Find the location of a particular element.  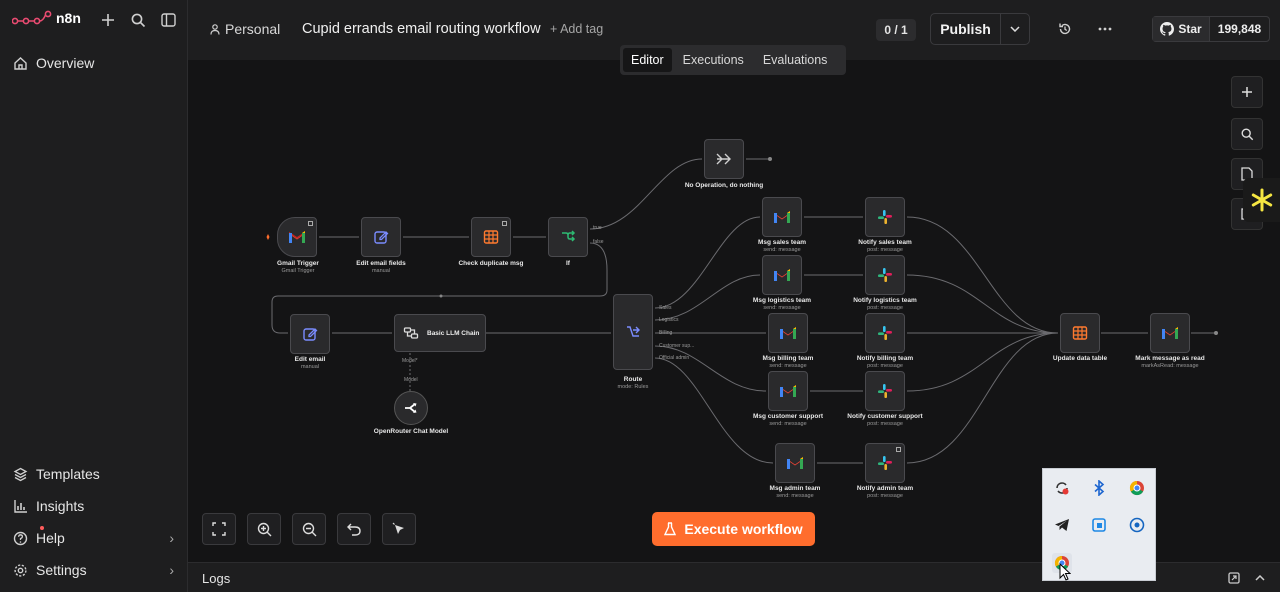

chevron-up-icon is located at coordinates (1260, 578).